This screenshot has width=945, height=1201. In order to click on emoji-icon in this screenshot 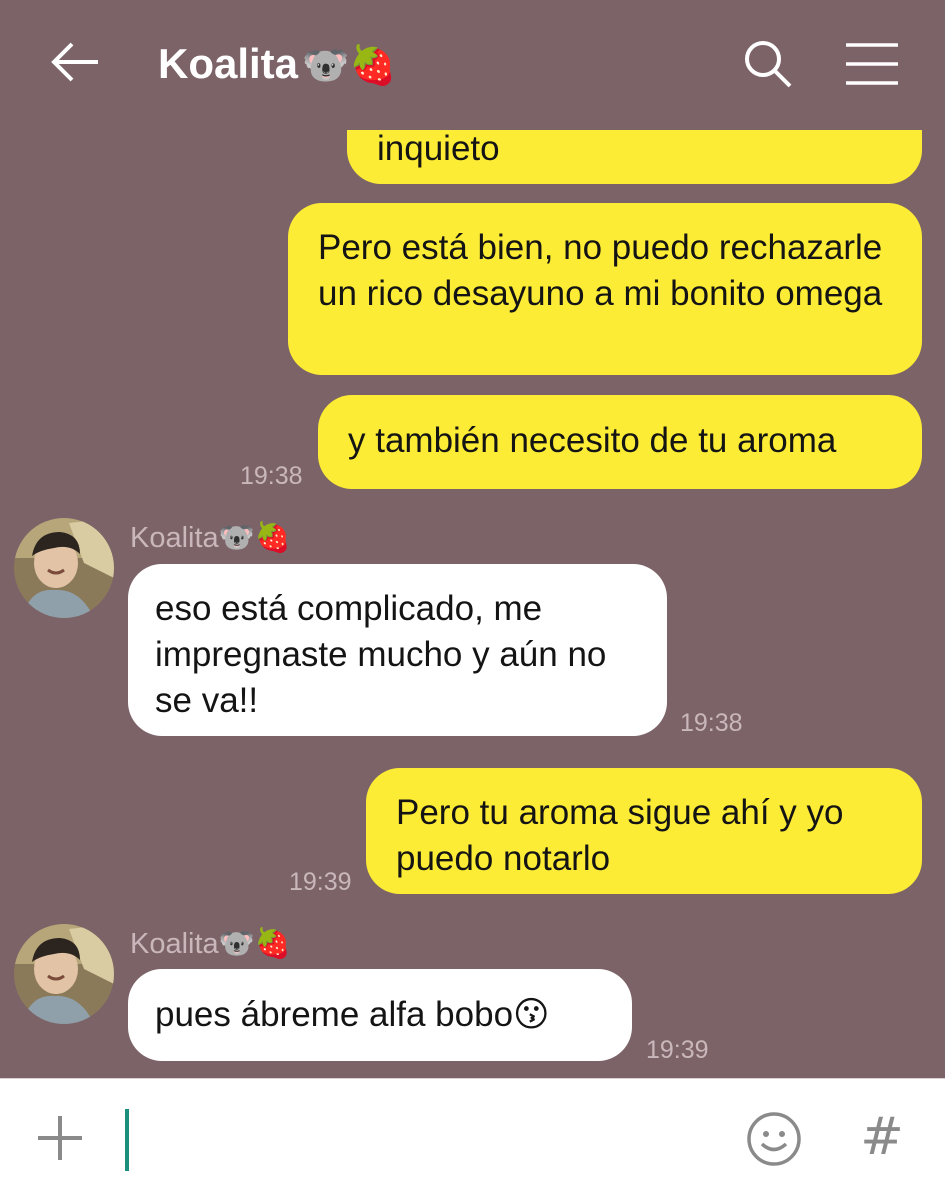, I will do `click(774, 1139)`.